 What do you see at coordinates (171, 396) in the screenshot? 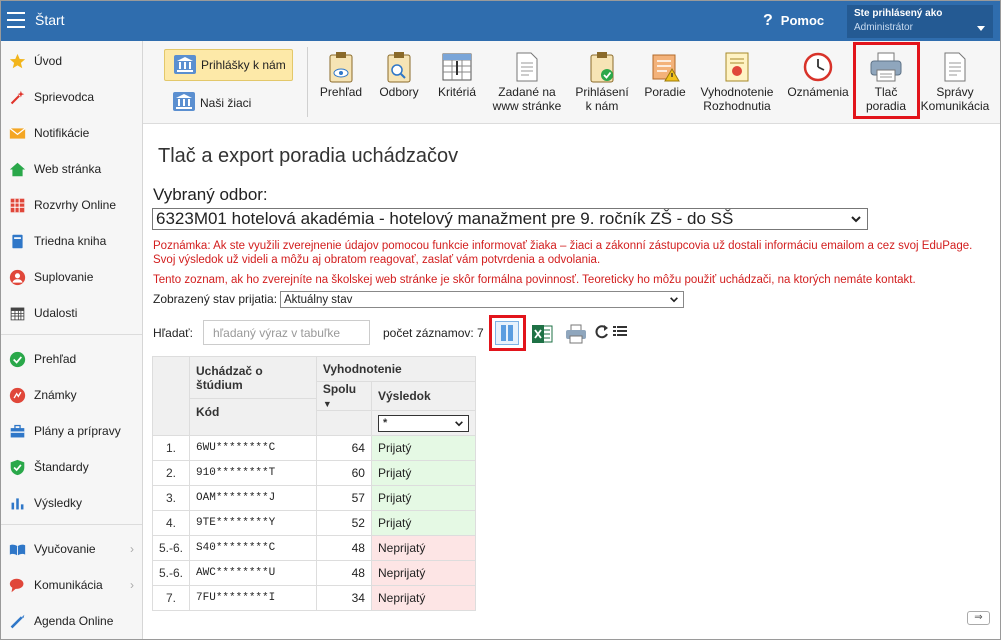
I see `rank-header` at bounding box center [171, 396].